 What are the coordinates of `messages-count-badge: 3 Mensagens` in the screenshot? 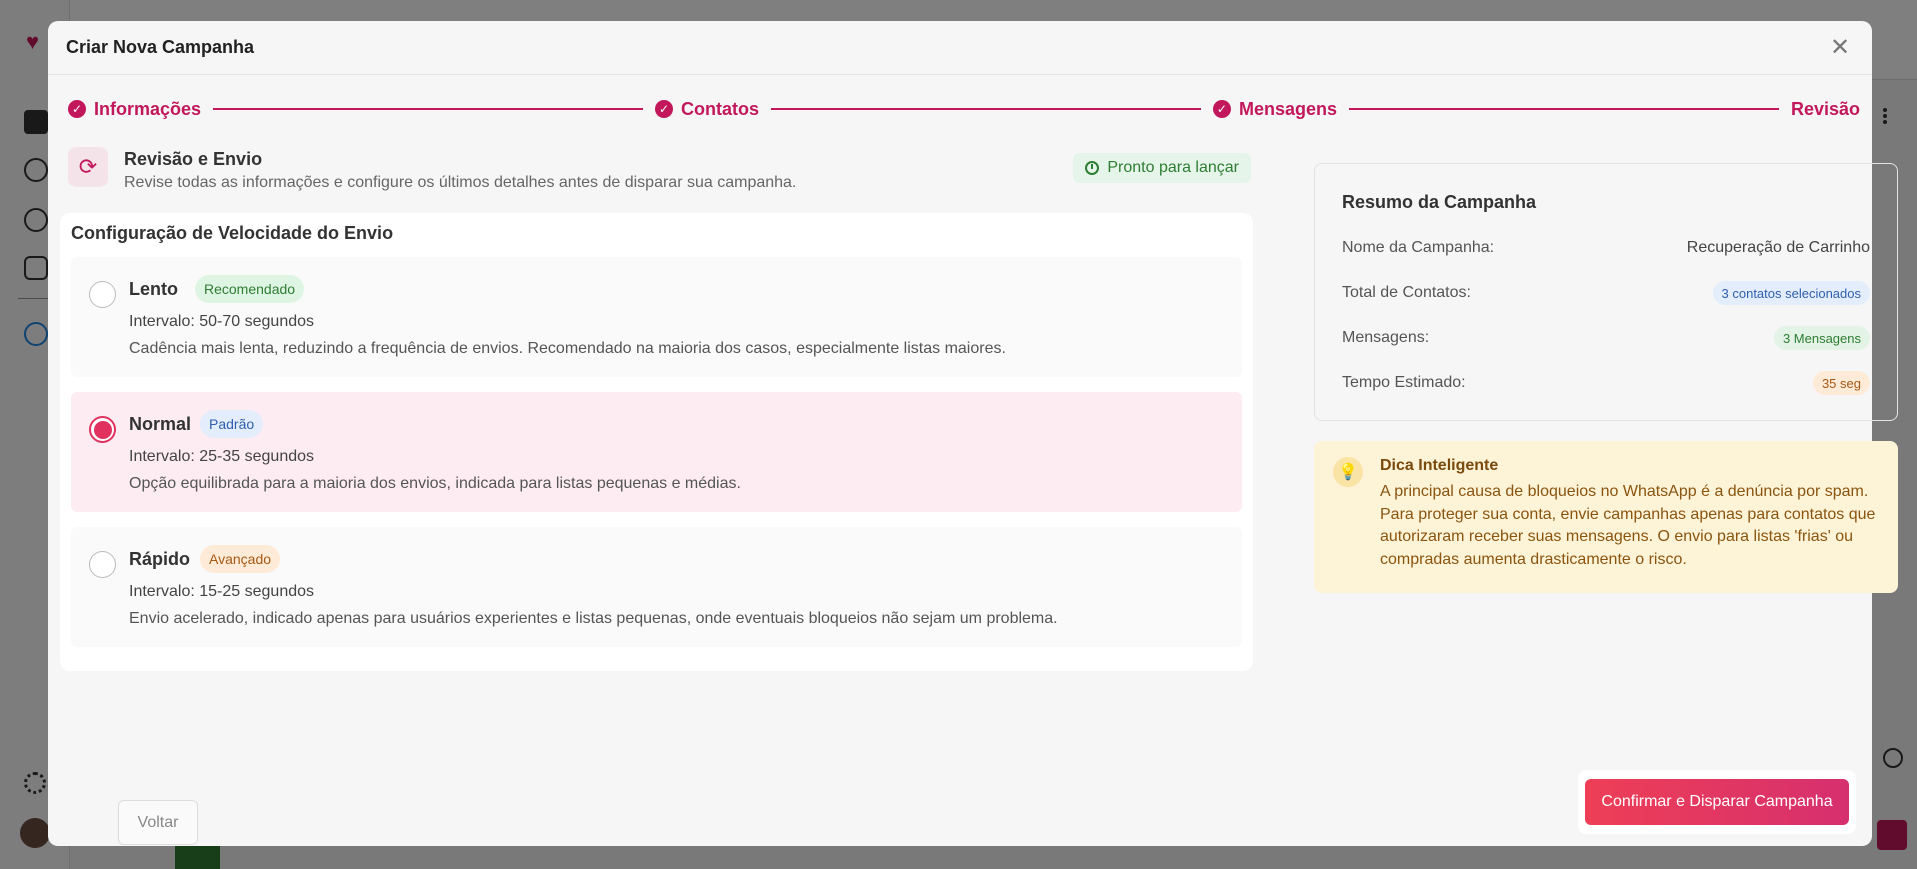 It's located at (1821, 338).